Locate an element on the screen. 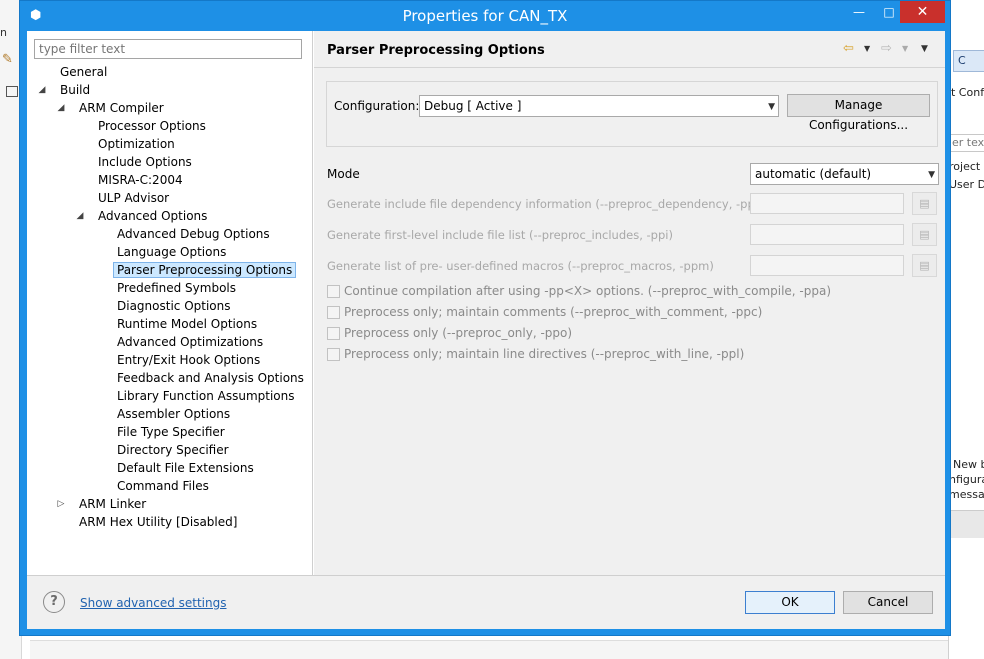  tree-node-label: Language Options is located at coordinates (172, 252).